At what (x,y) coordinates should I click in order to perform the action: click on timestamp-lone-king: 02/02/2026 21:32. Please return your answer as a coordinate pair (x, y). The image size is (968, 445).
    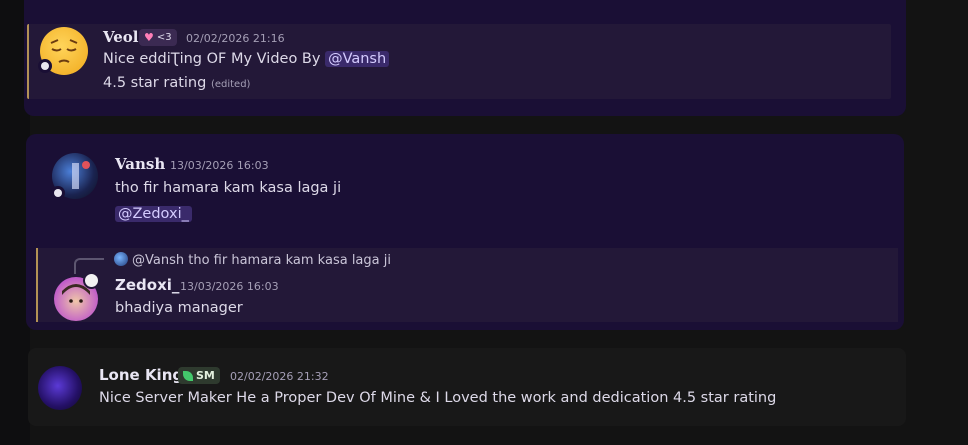
    Looking at the image, I should click on (279, 376).